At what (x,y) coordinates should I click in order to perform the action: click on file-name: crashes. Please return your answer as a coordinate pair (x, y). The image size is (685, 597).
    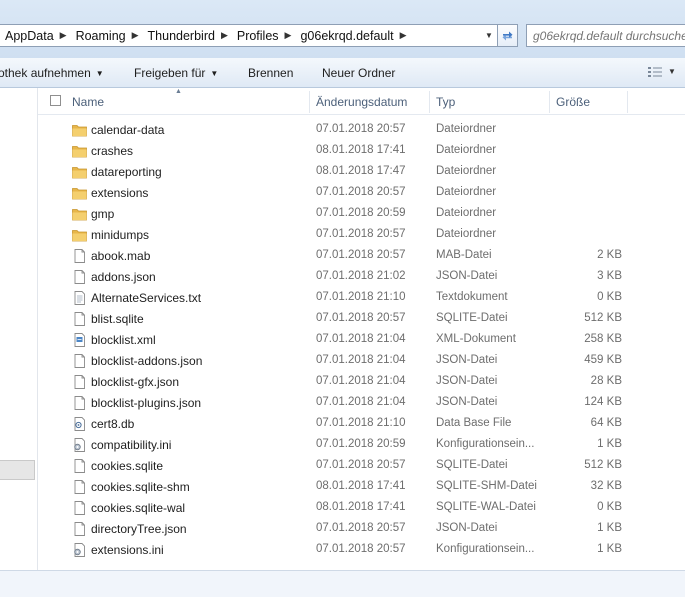
    Looking at the image, I should click on (112, 151).